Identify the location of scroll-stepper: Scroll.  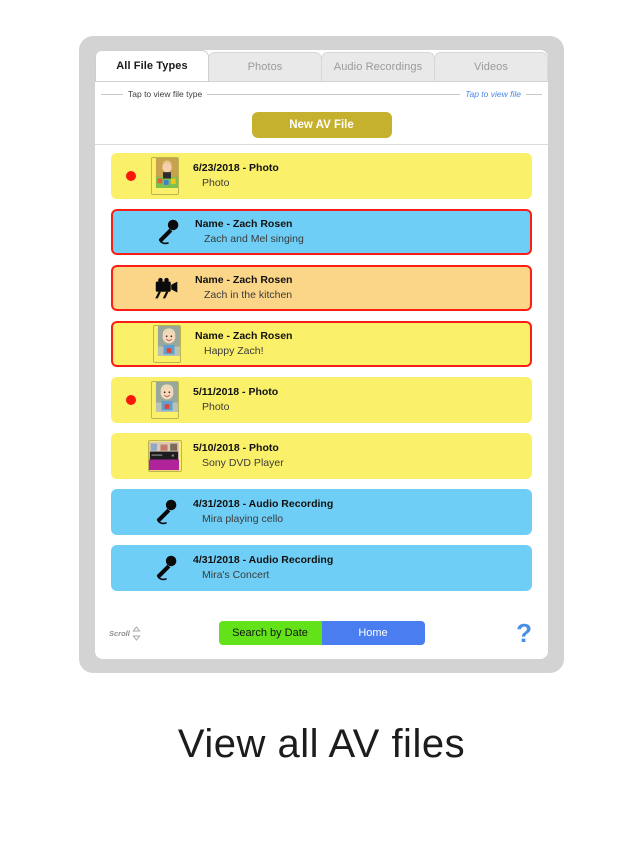
(125, 633).